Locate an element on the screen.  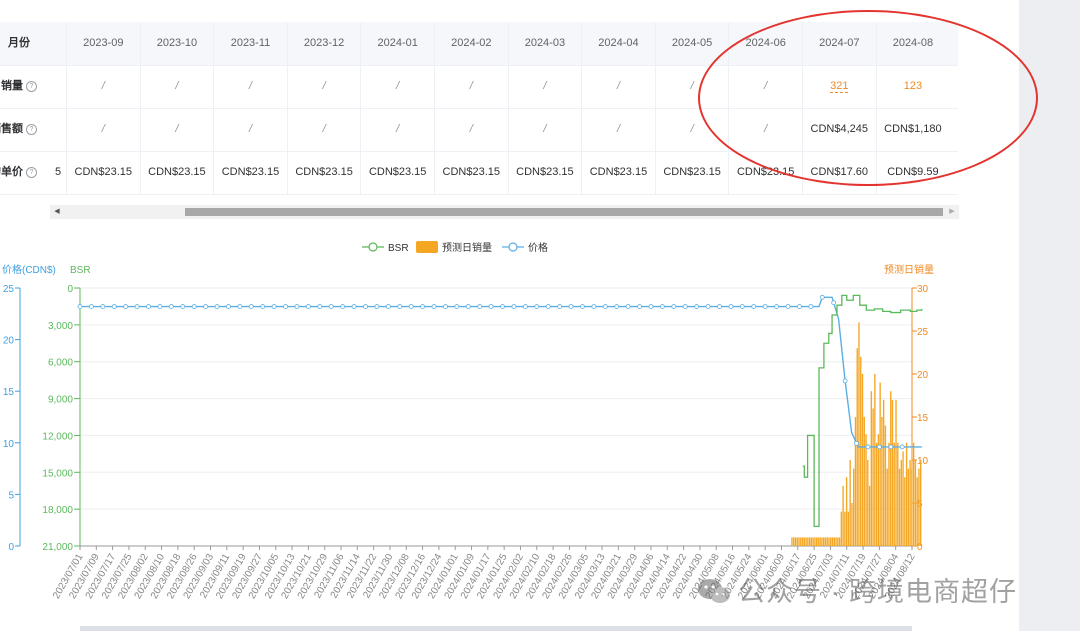
month-header-cell: 2023-12 is located at coordinates (323, 43).